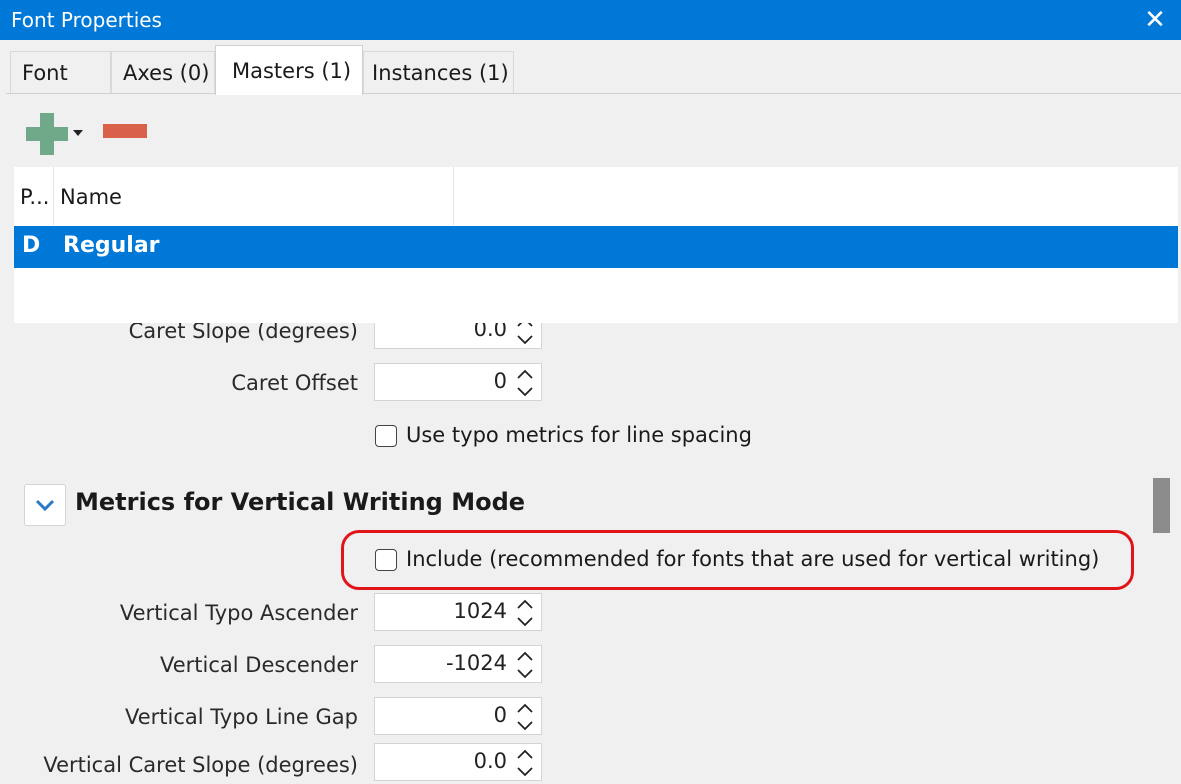  I want to click on table-row: D Regular, so click(596, 247).